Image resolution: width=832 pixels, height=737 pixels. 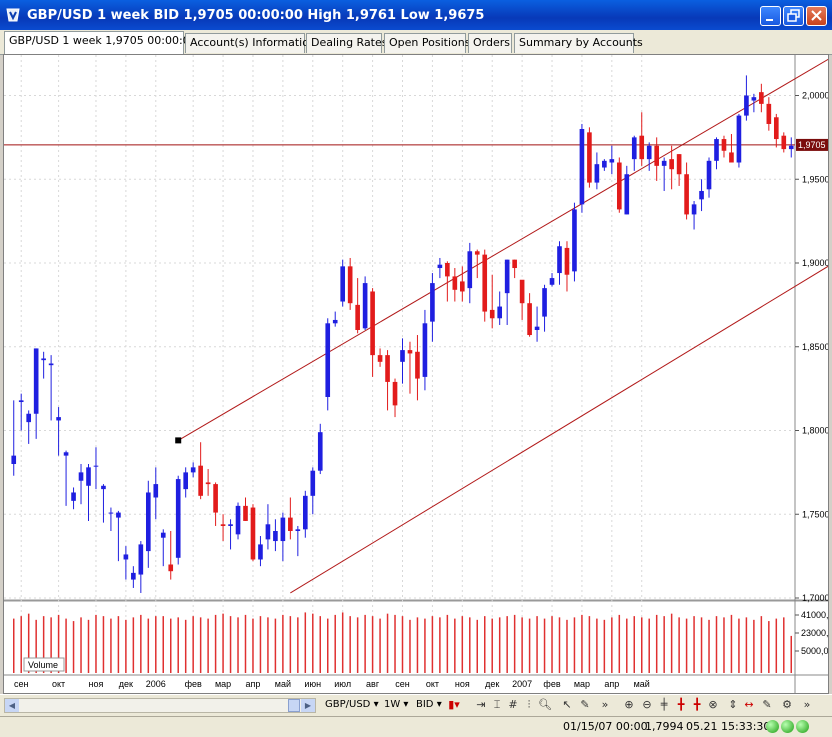 What do you see at coordinates (787, 705) in the screenshot?
I see `settings-icon: ⚙` at bounding box center [787, 705].